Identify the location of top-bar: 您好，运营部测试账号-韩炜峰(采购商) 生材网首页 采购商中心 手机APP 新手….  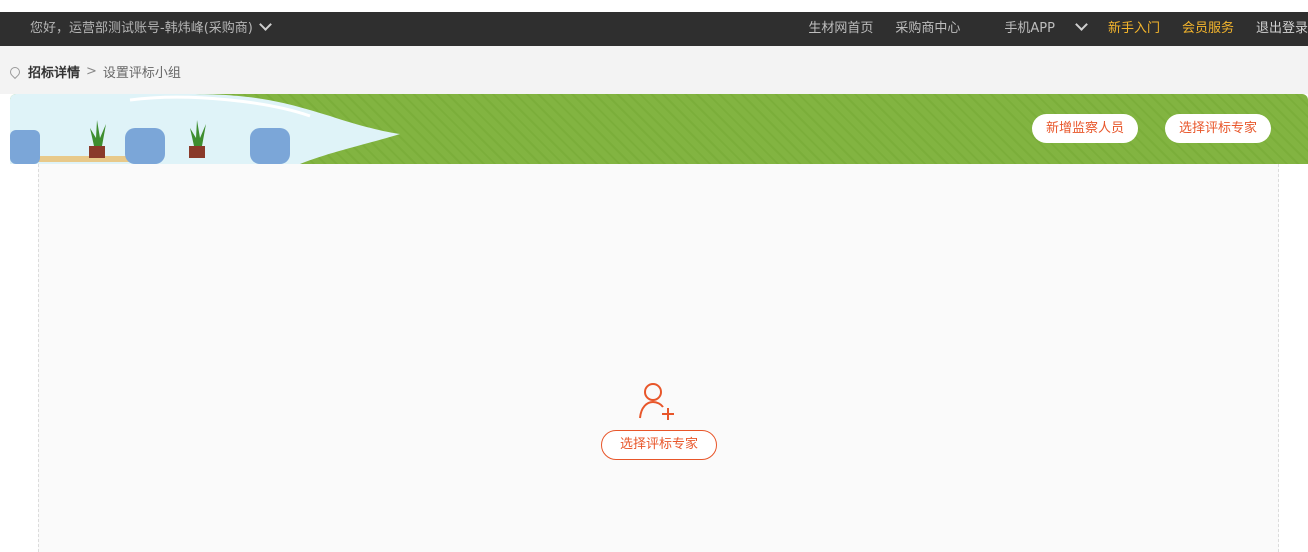
(654, 29).